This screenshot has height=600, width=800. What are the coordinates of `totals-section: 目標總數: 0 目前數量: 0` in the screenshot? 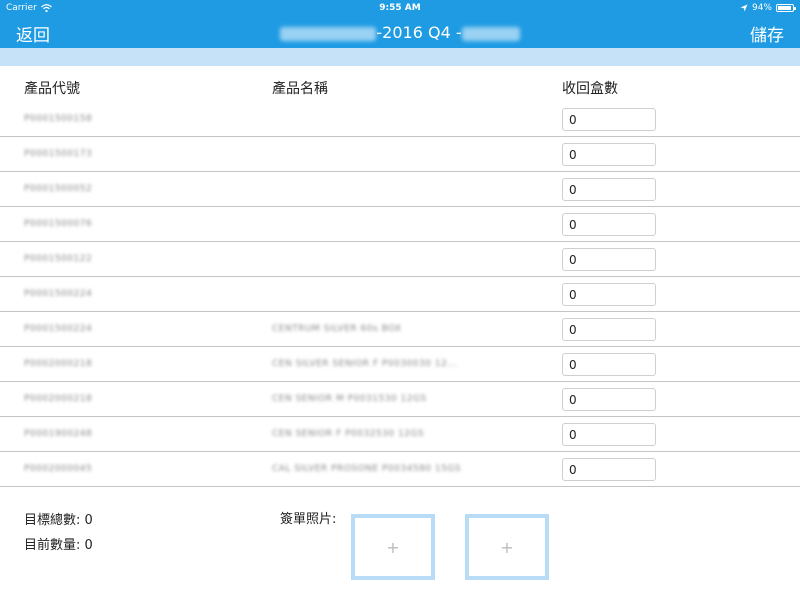 It's located at (58, 533).